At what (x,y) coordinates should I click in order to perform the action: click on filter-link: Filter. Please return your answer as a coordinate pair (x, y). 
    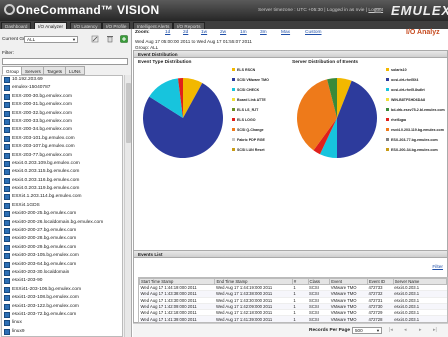
    Looking at the image, I should click on (437, 267).